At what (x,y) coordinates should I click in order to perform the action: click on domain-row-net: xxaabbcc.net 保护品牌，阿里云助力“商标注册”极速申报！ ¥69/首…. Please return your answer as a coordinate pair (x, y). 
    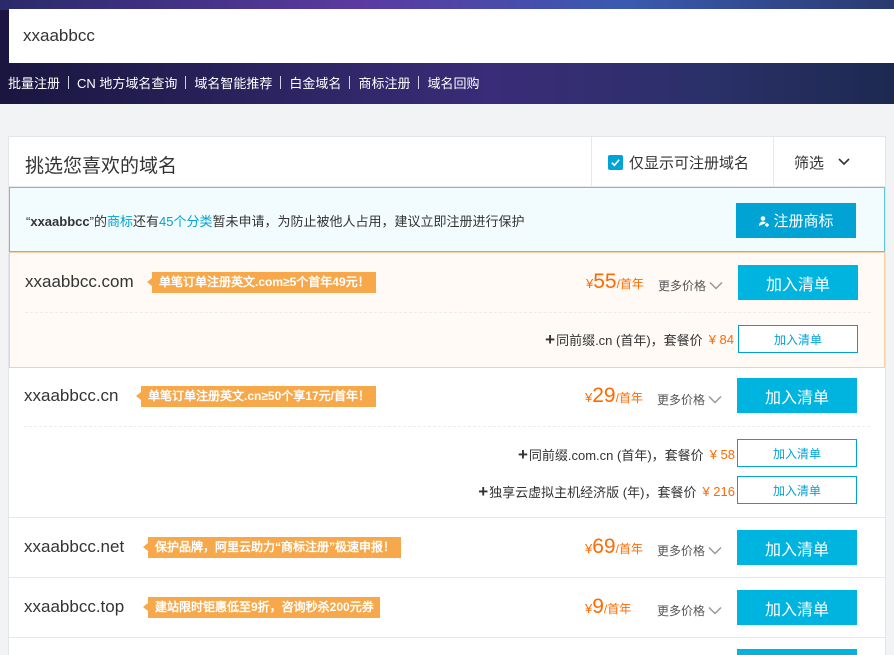
    Looking at the image, I should click on (447, 548).